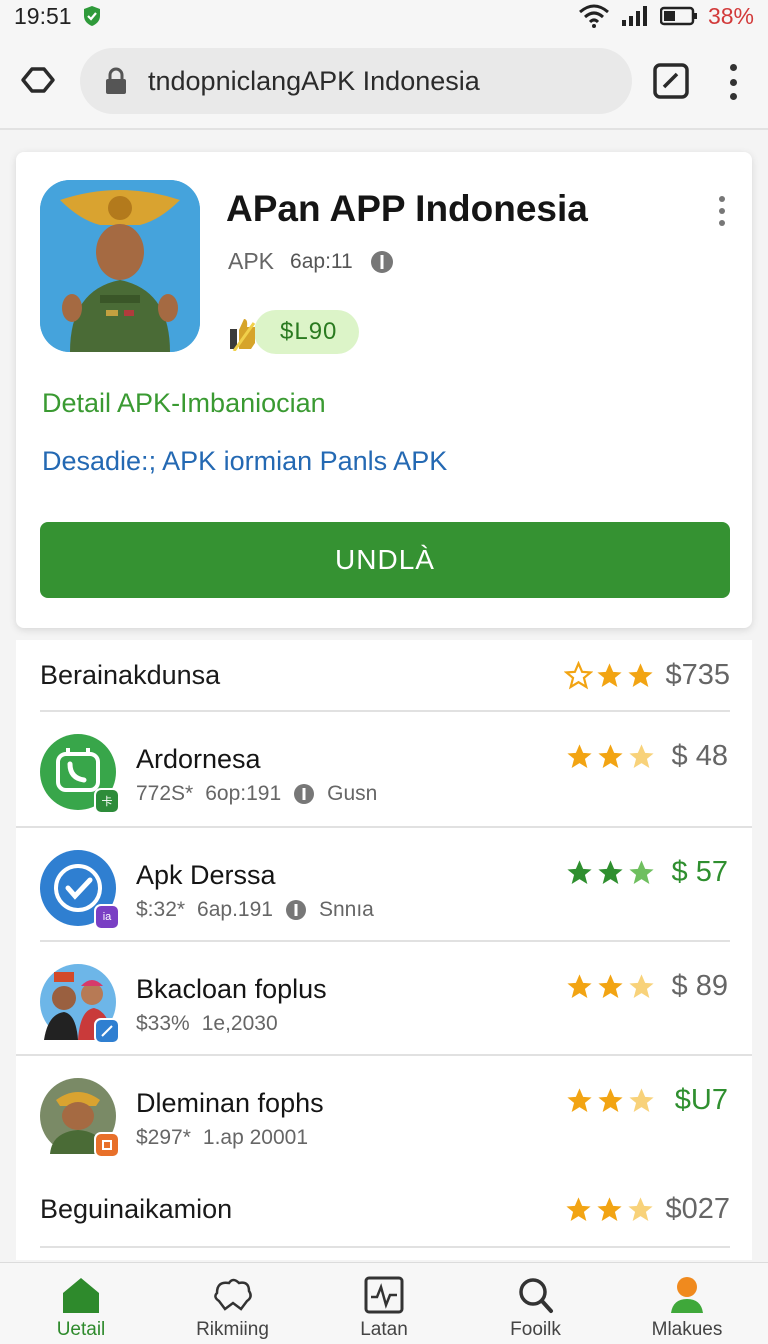 The height and width of the screenshot is (1344, 768). I want to click on detail-link: Detail APK-Imbaniocian, so click(184, 403).